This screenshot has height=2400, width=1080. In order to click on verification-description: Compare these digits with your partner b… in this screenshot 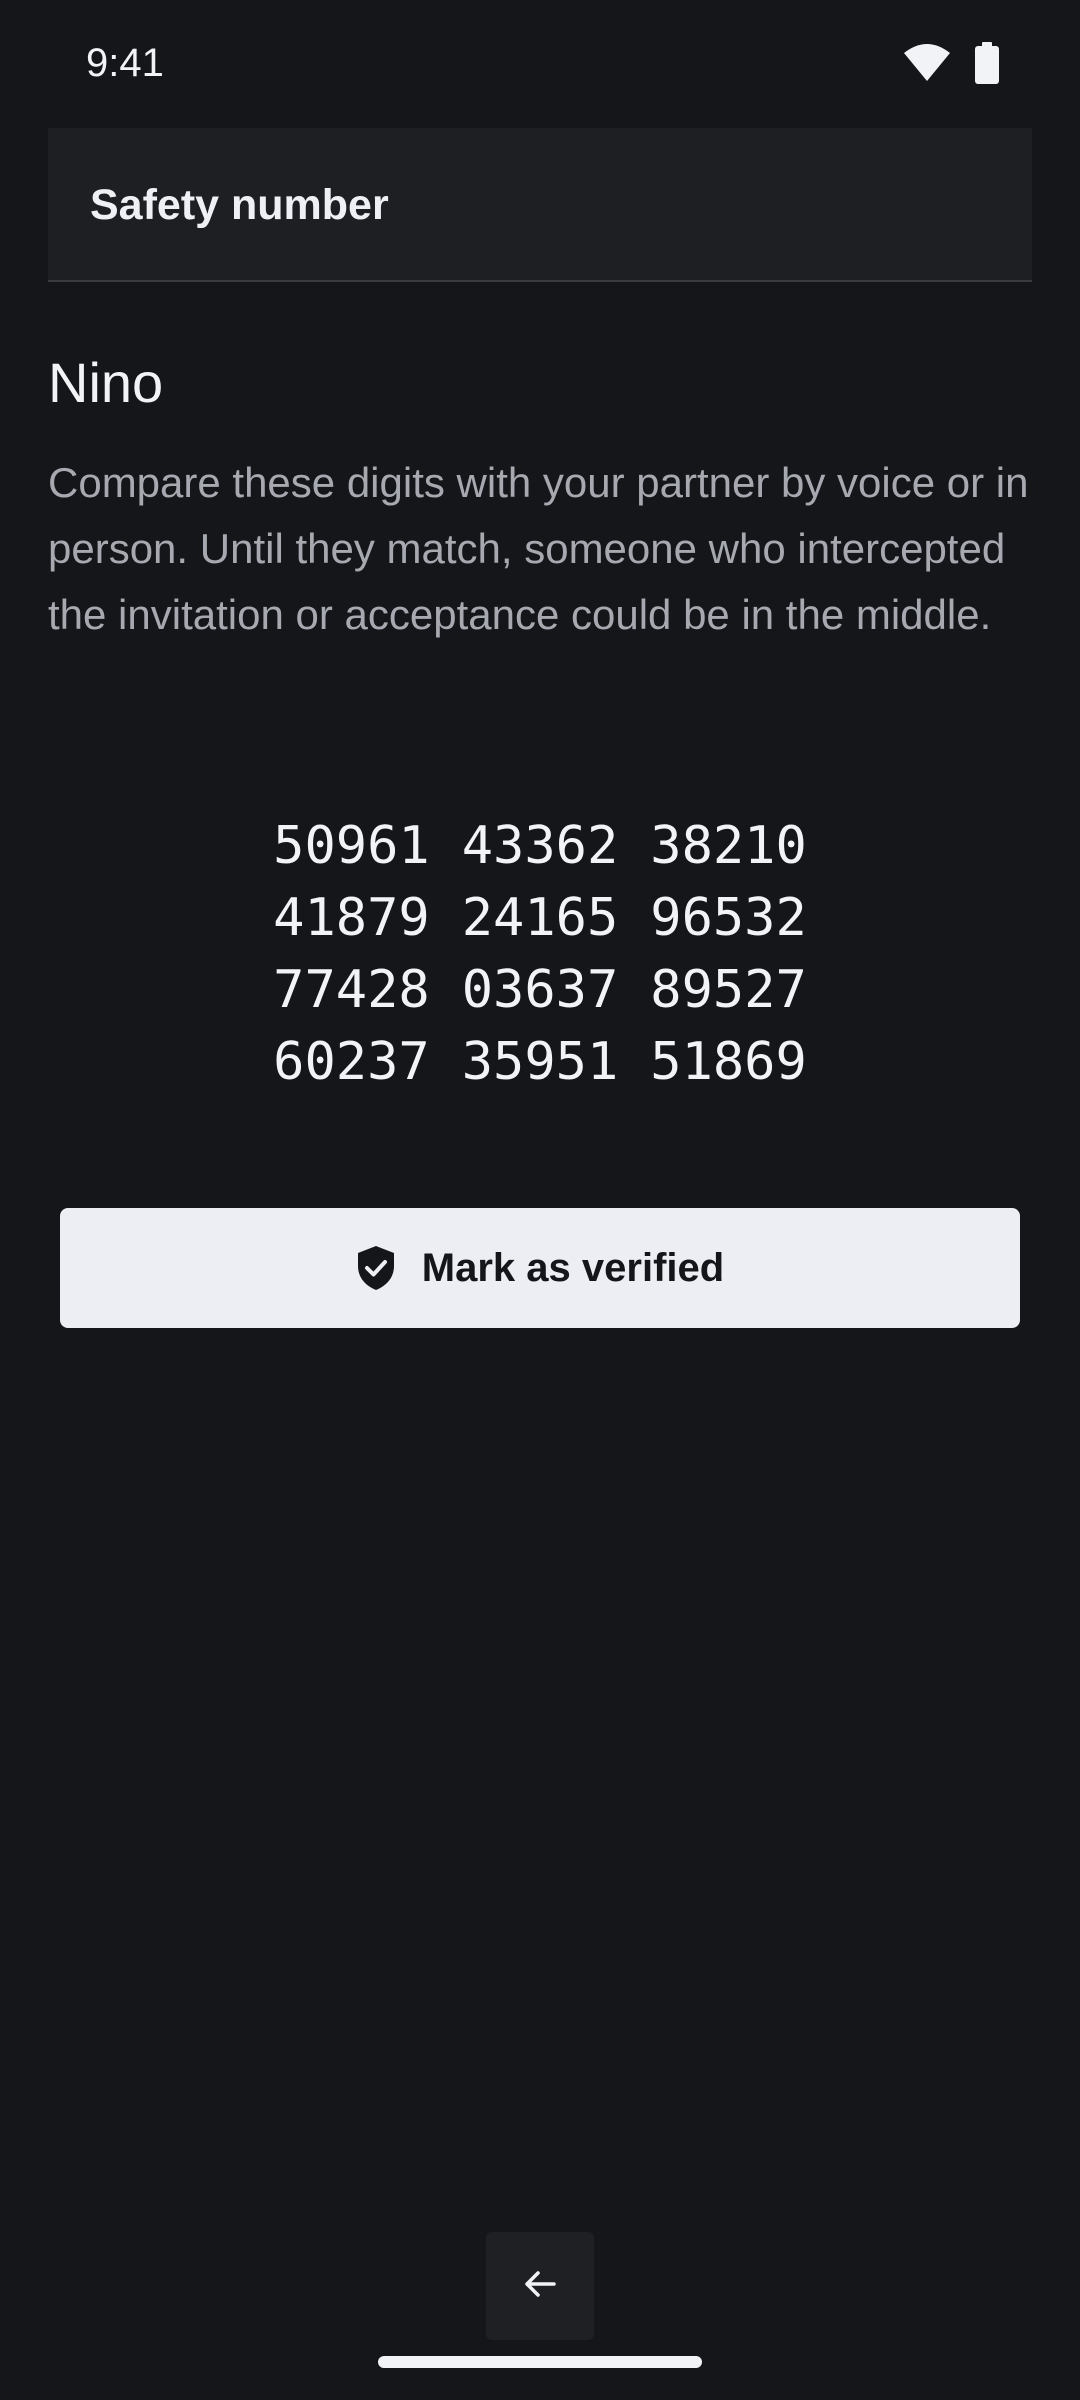, I will do `click(538, 548)`.